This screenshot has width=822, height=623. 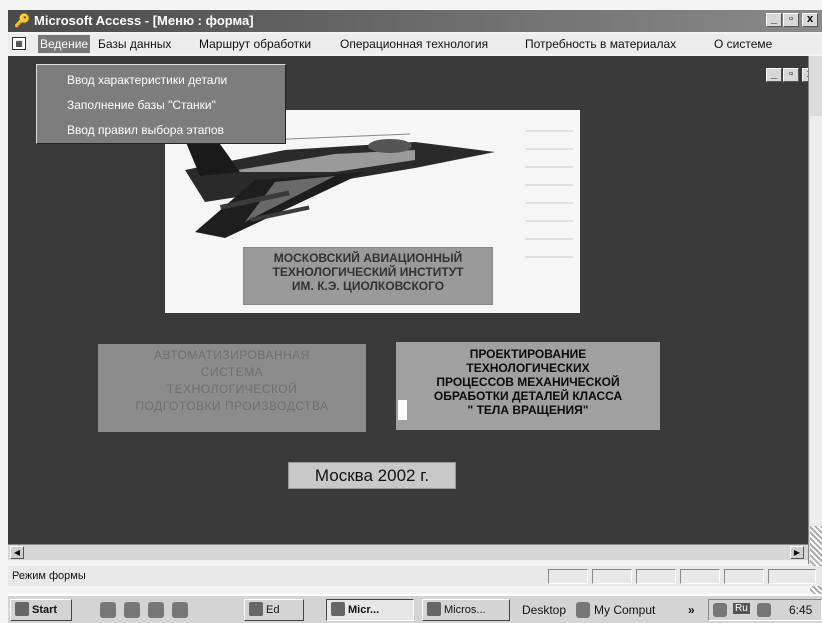 I want to click on folder-icon, so click(x=256, y=609).